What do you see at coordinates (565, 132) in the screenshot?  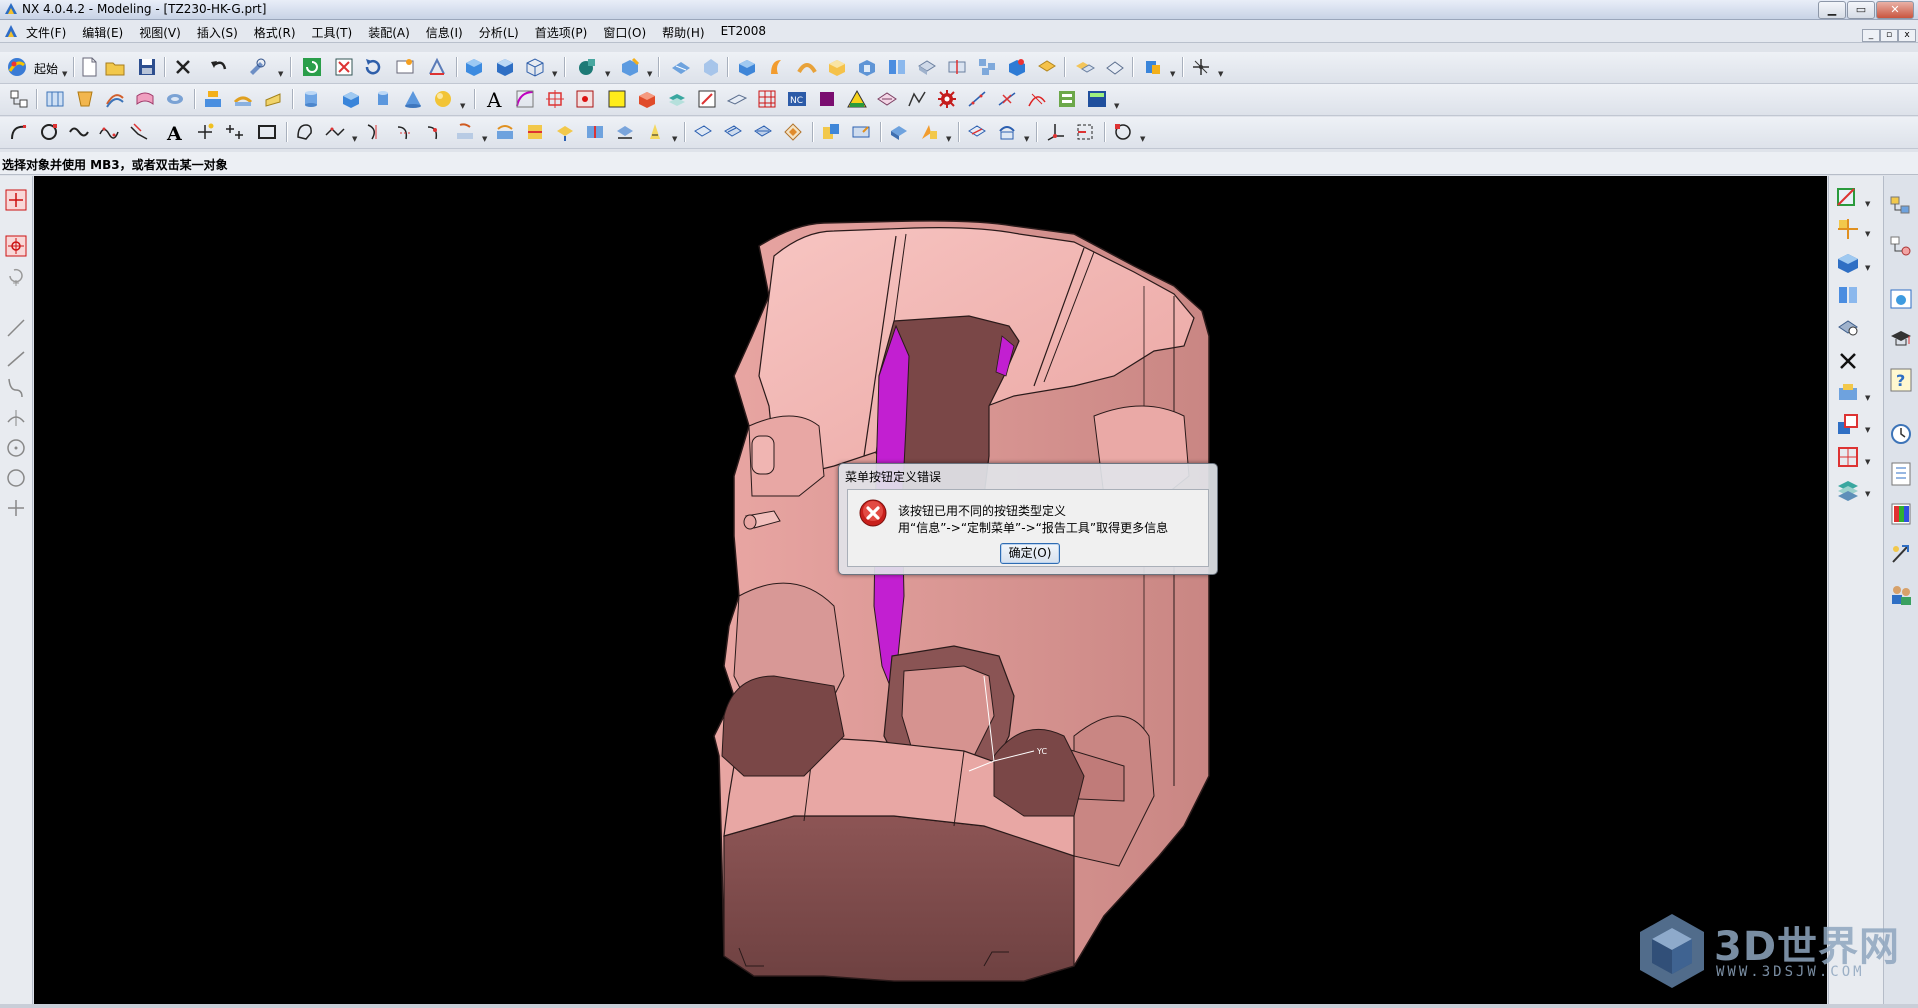 I see `intersection-curve-icon` at bounding box center [565, 132].